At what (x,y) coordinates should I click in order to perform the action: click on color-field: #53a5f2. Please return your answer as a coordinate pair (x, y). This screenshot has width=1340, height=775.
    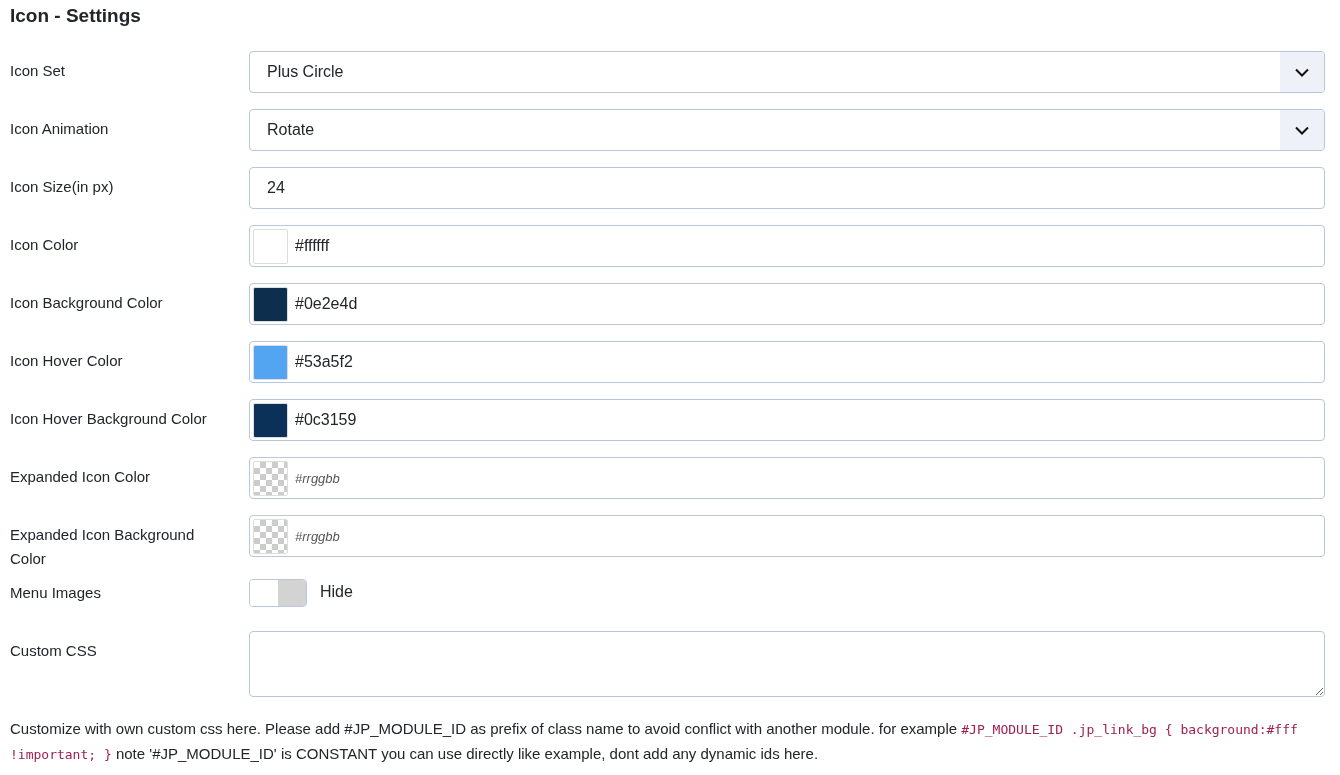
    Looking at the image, I should click on (787, 362).